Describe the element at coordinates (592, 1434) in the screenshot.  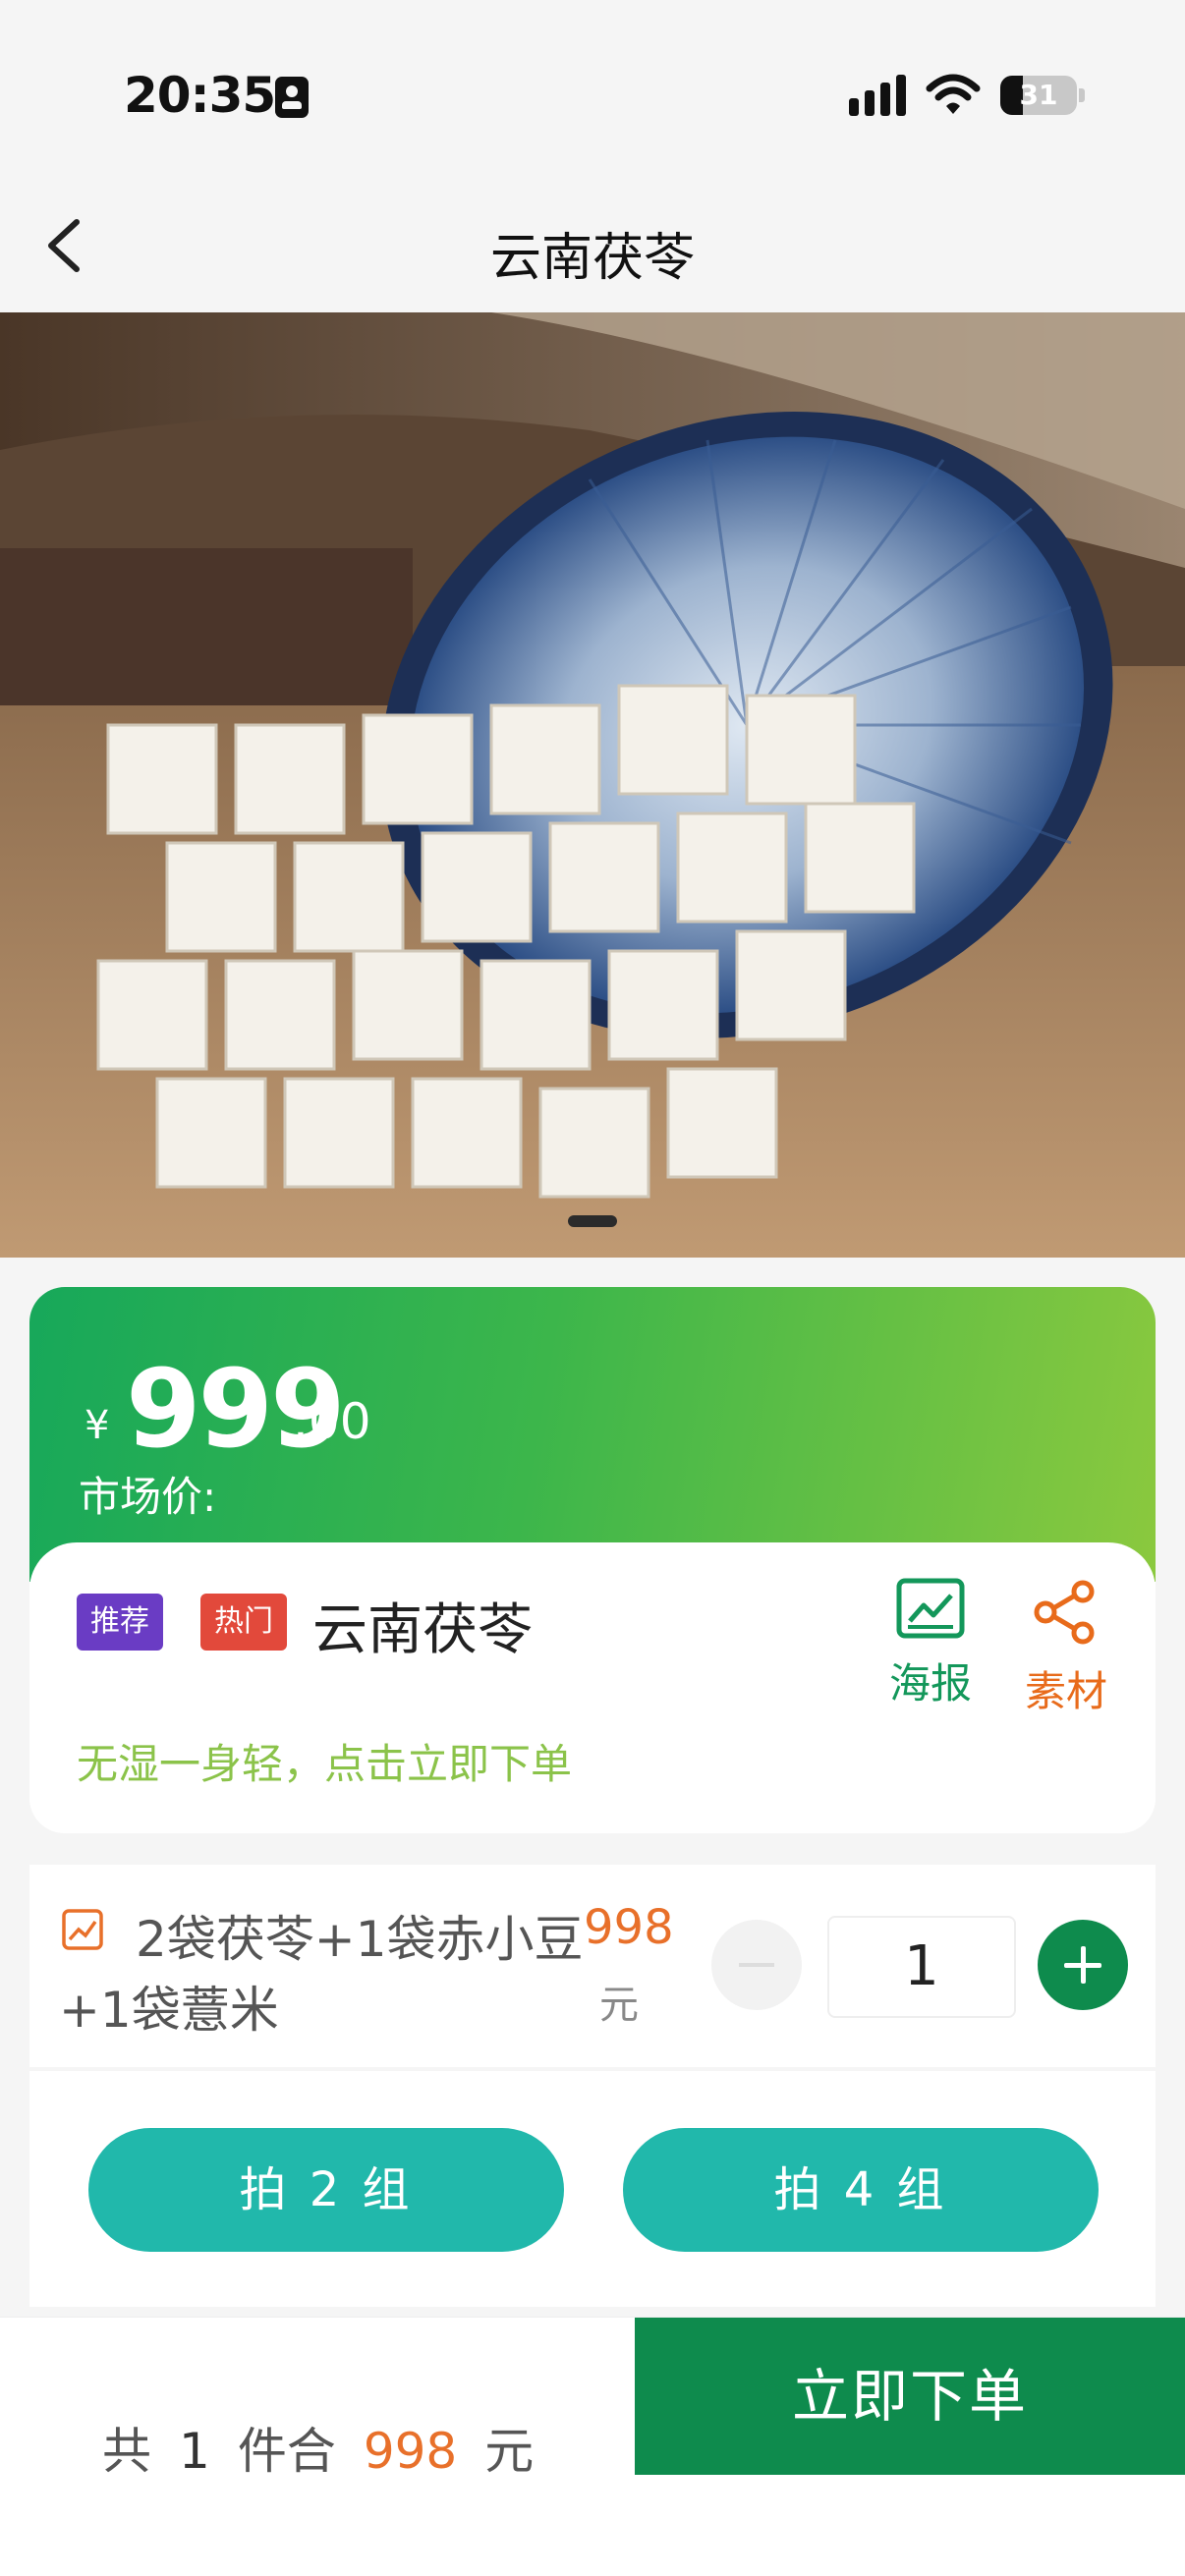
I see `price-band: ¥ 999 .00 市场价:` at that location.